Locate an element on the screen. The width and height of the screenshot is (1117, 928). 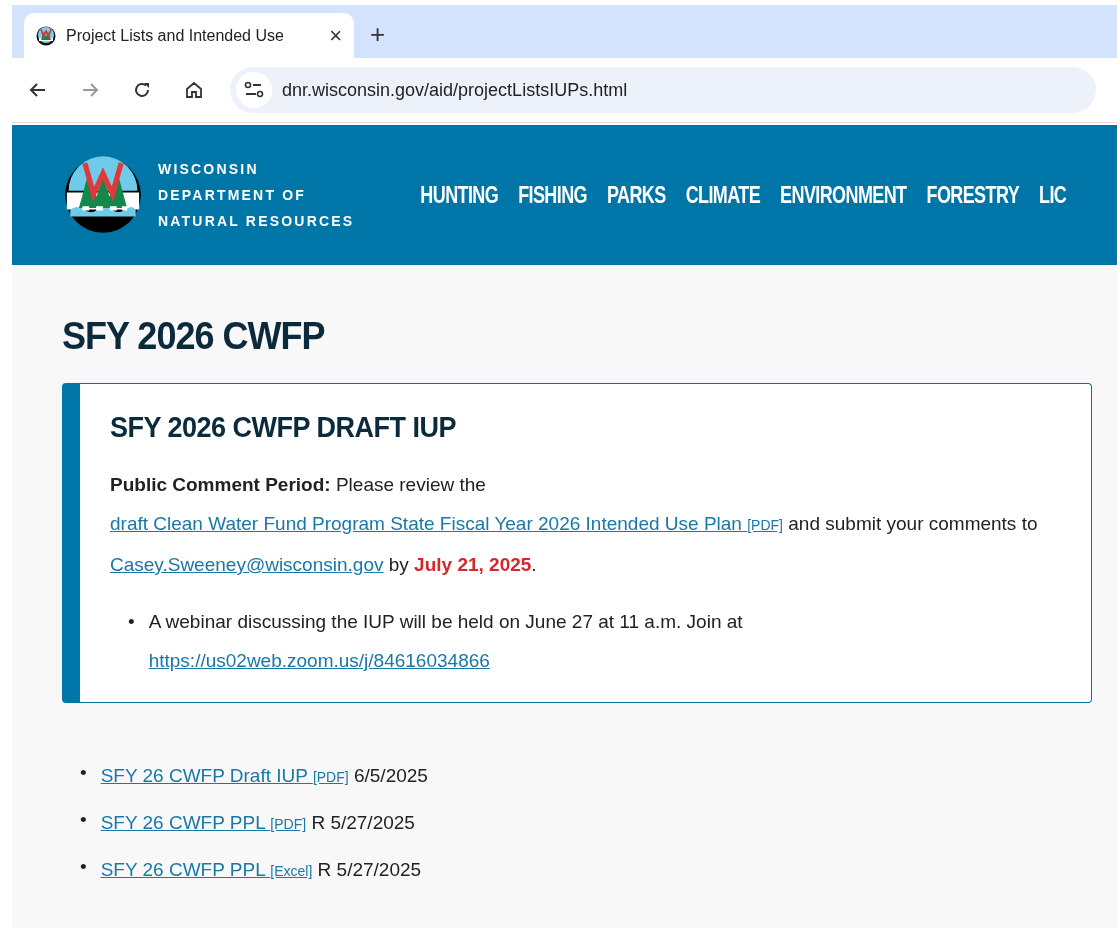
nav-link: ENVIRONMENT is located at coordinates (843, 195).